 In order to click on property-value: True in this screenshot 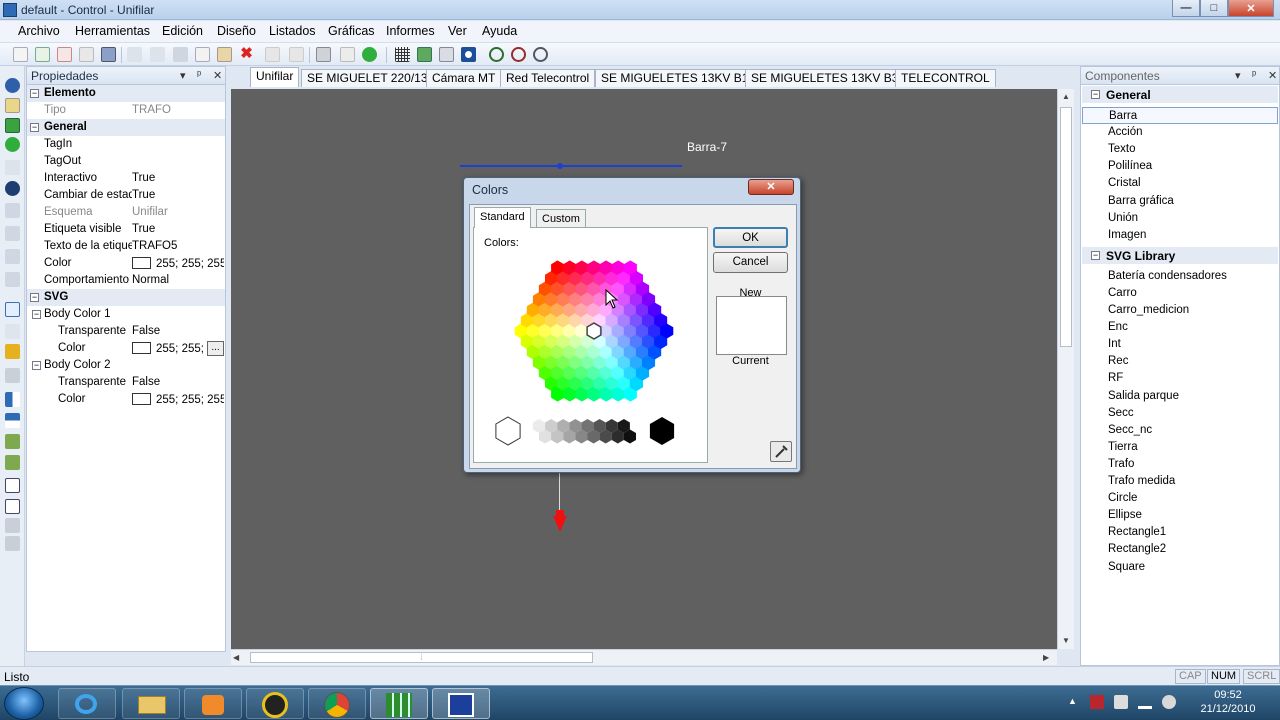, I will do `click(178, 229)`.